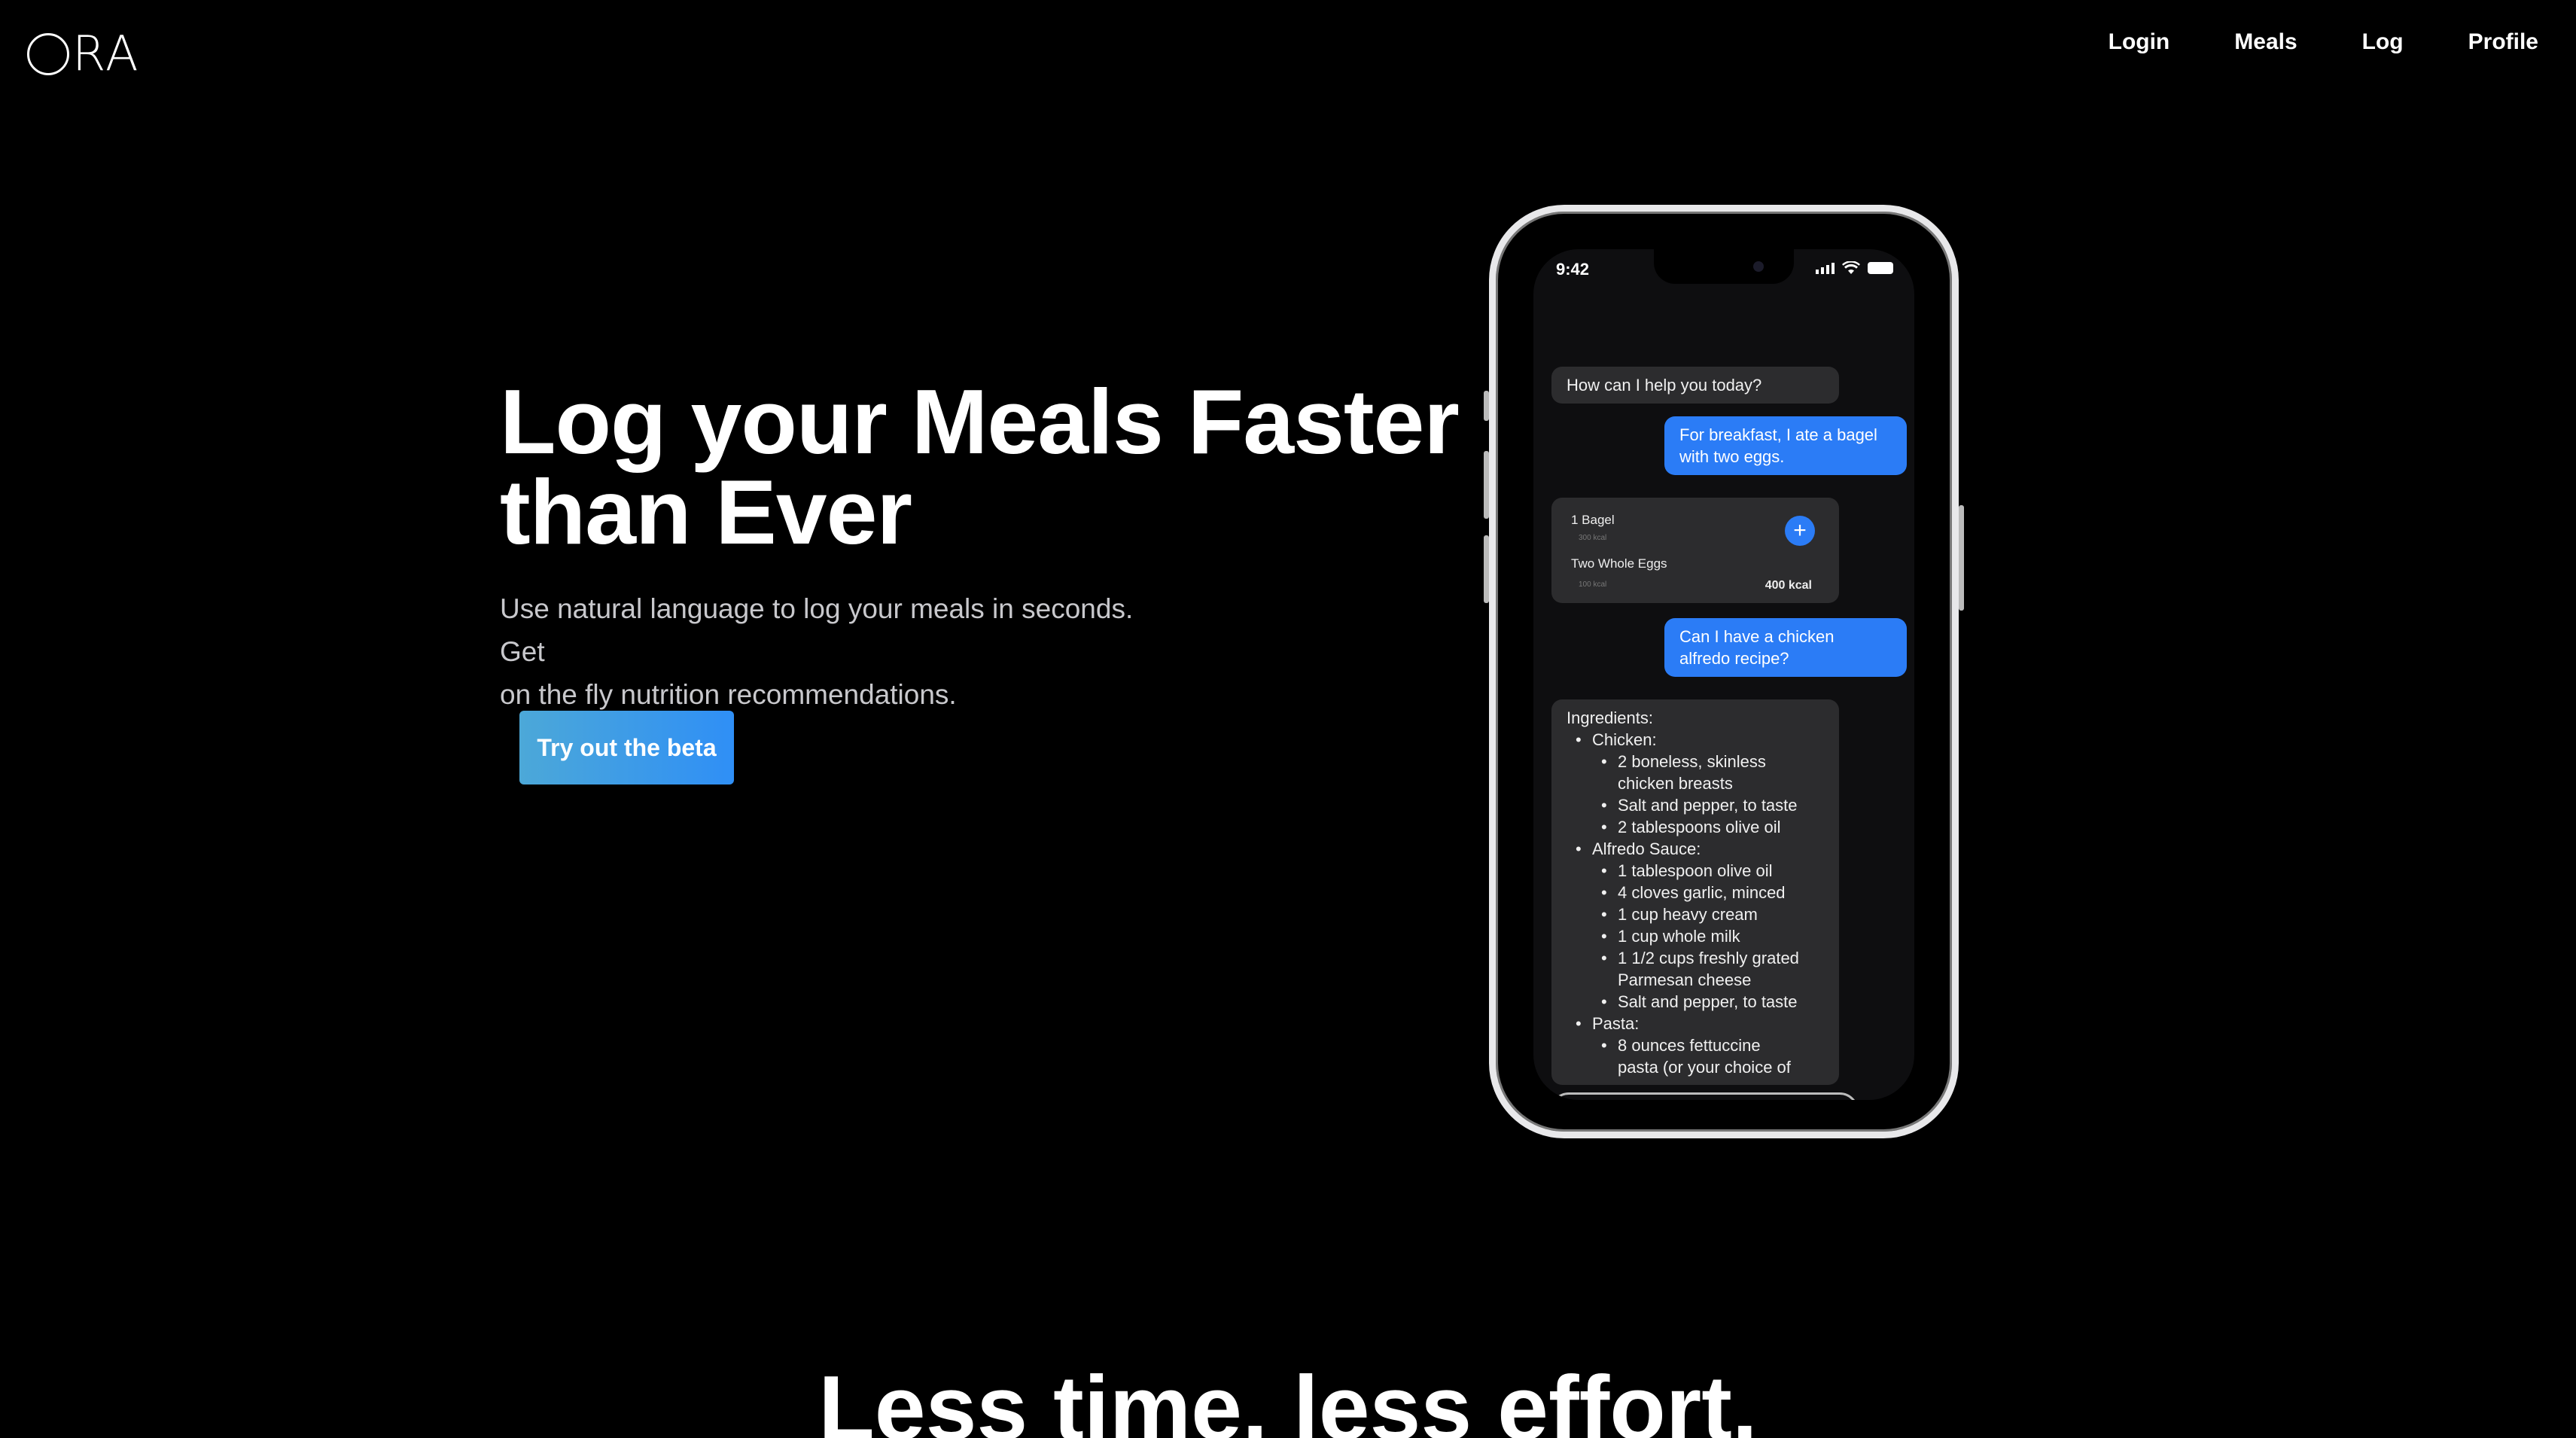 The height and width of the screenshot is (1438, 2576). What do you see at coordinates (48, 54) in the screenshot?
I see `logo-circle-icon` at bounding box center [48, 54].